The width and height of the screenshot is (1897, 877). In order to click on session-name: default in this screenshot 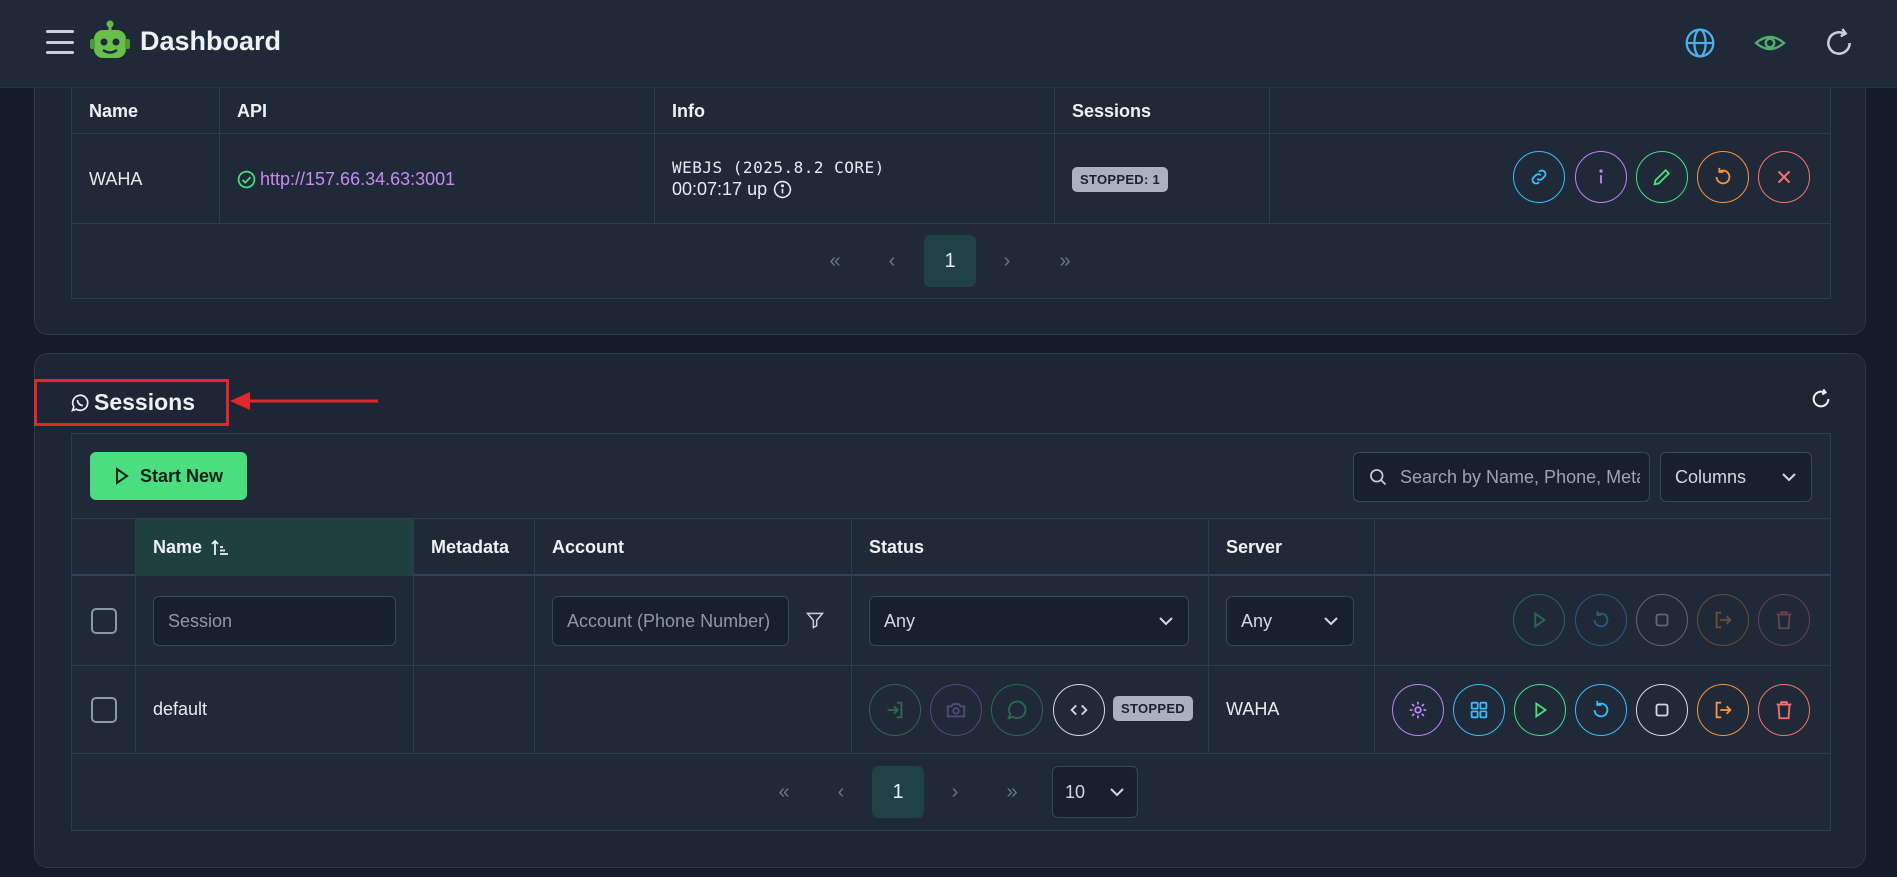, I will do `click(275, 709)`.